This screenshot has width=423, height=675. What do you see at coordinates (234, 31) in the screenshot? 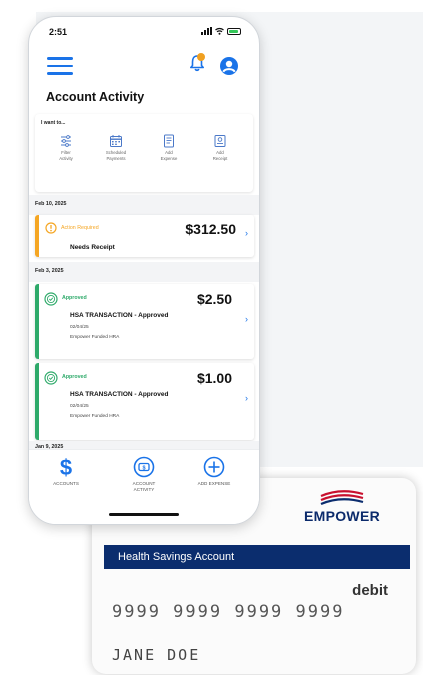
I see `battery-icon` at bounding box center [234, 31].